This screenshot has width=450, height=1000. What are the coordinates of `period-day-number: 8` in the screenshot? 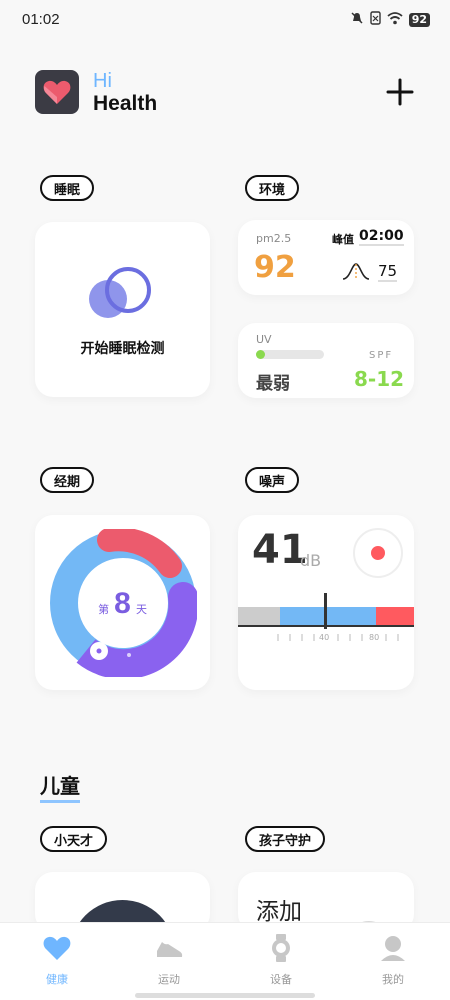 It's located at (122, 603).